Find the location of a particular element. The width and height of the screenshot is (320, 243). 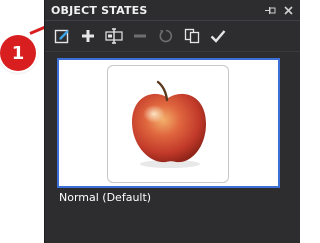

rename-icon is located at coordinates (114, 36).